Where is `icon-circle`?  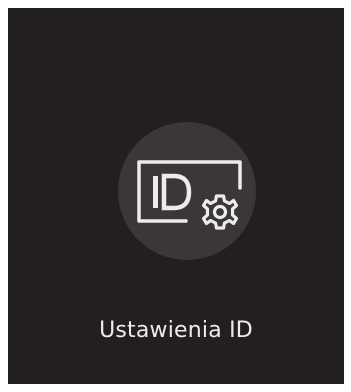 icon-circle is located at coordinates (187, 191).